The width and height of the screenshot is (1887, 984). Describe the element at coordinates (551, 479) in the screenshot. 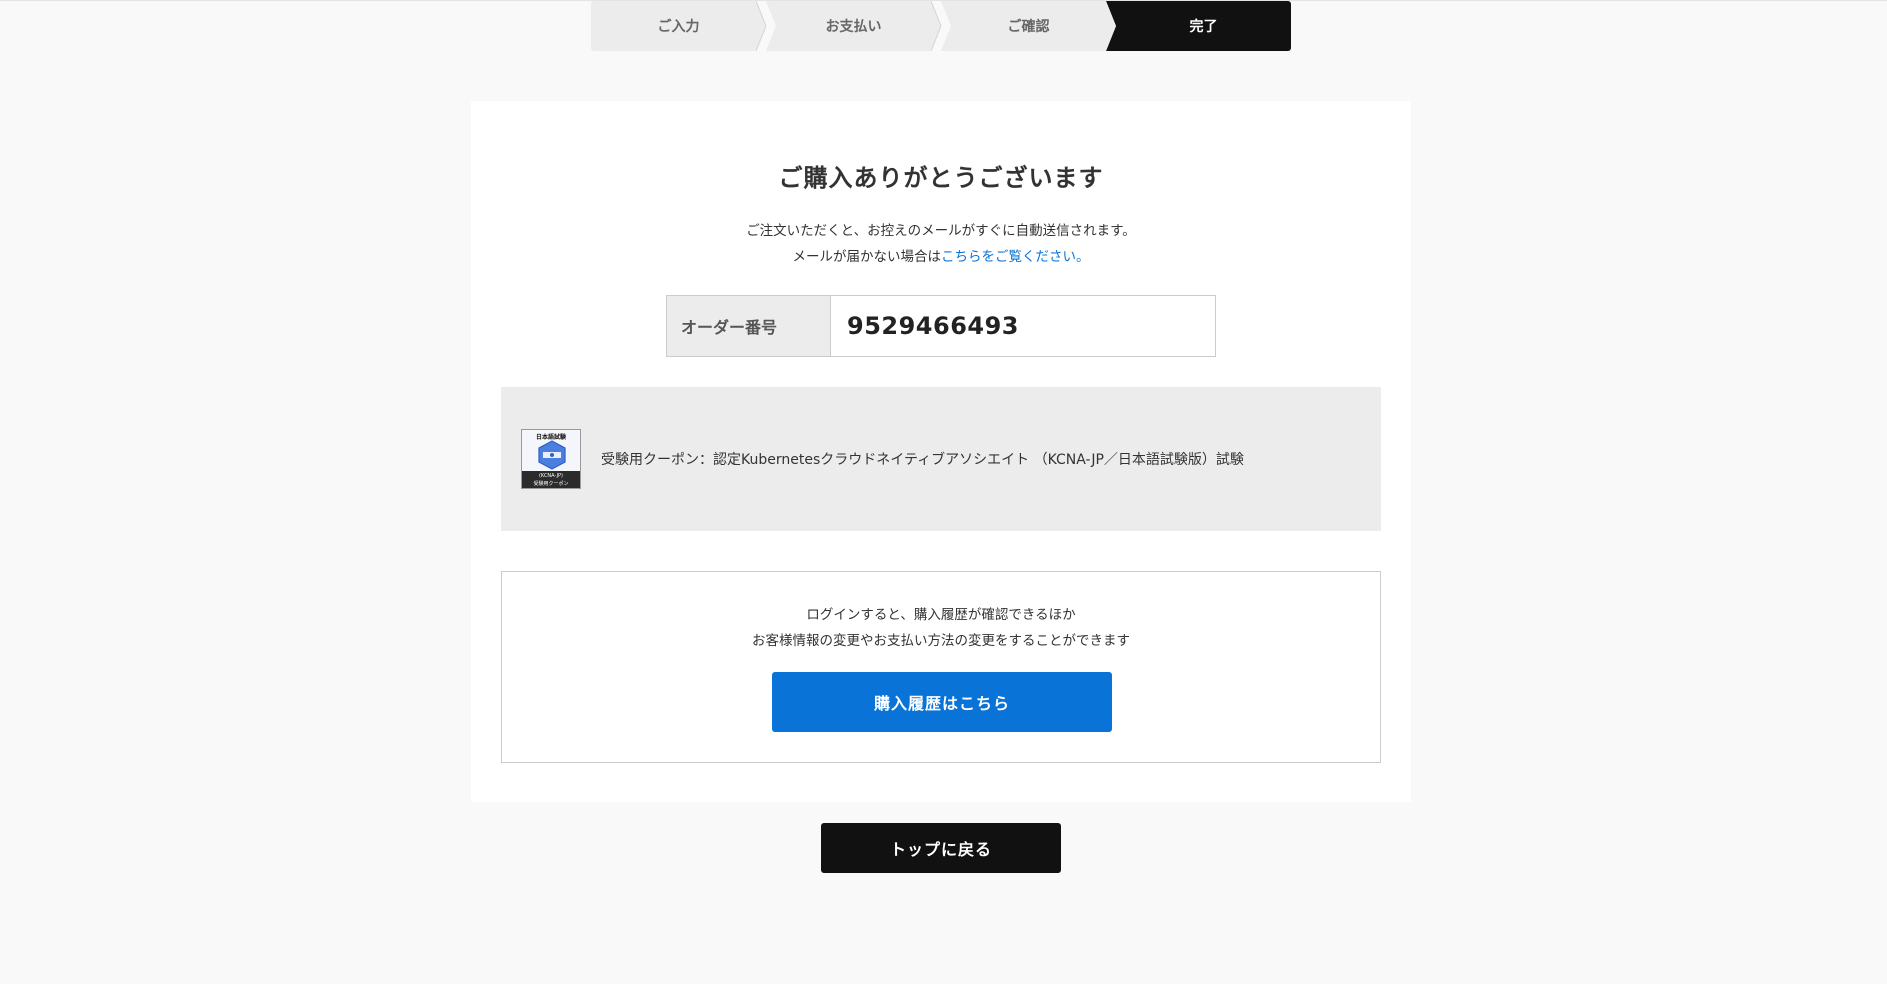

I see `thumbnail-footer: (KCNA-JP) 受験用クーポン` at that location.